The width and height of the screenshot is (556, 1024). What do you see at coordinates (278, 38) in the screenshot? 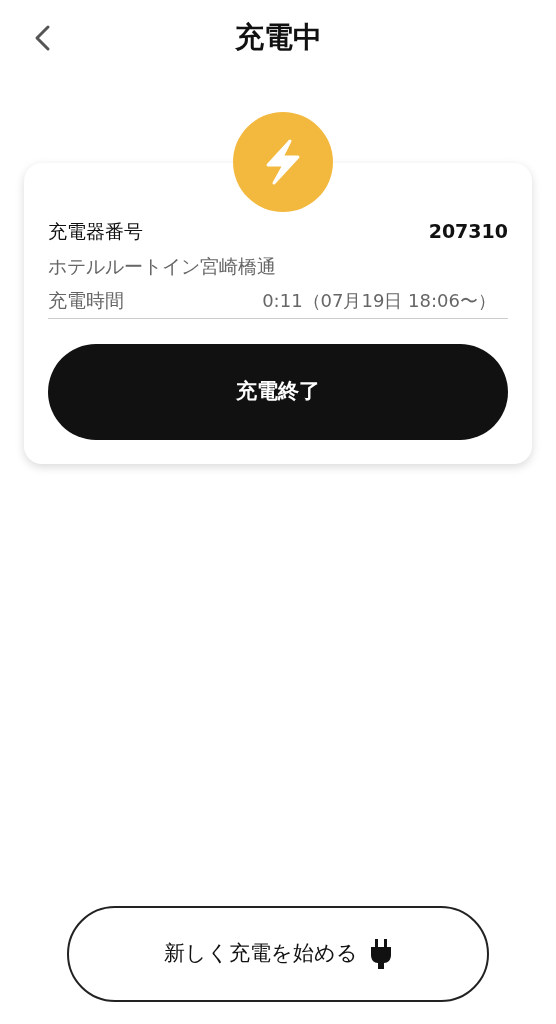
I see `page-title: 充電中` at bounding box center [278, 38].